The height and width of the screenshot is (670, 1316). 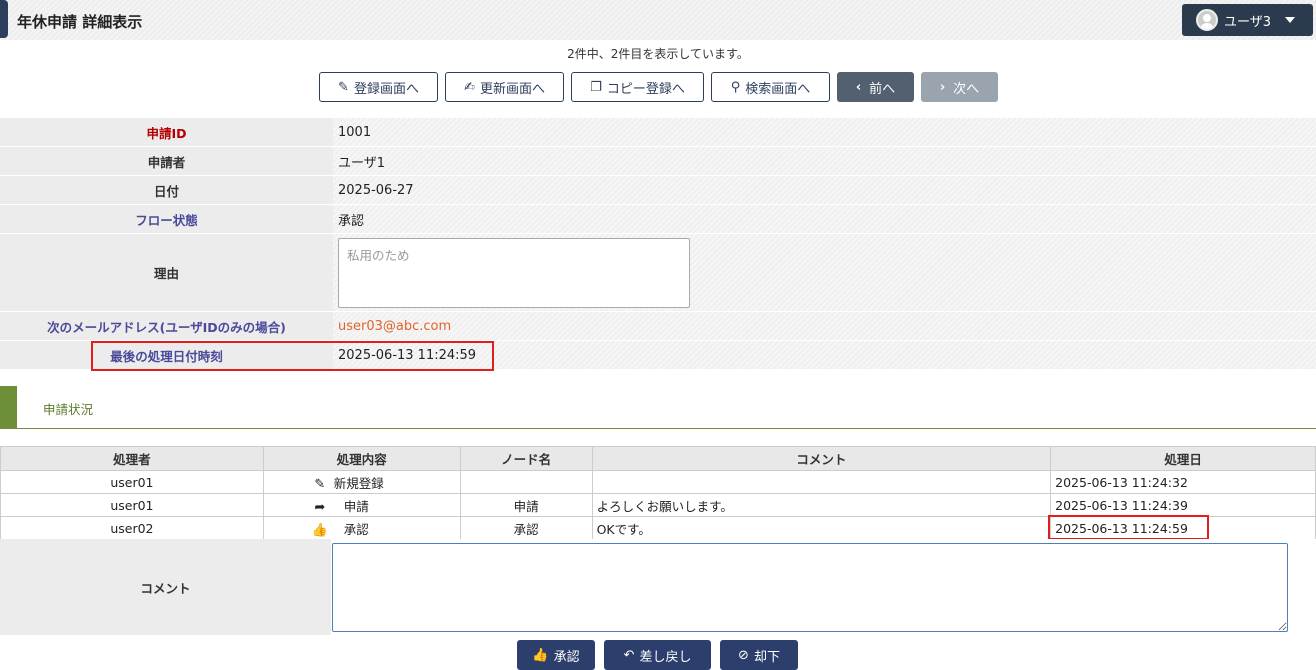 I want to click on user-name: ユーザ3, so click(x=1248, y=22).